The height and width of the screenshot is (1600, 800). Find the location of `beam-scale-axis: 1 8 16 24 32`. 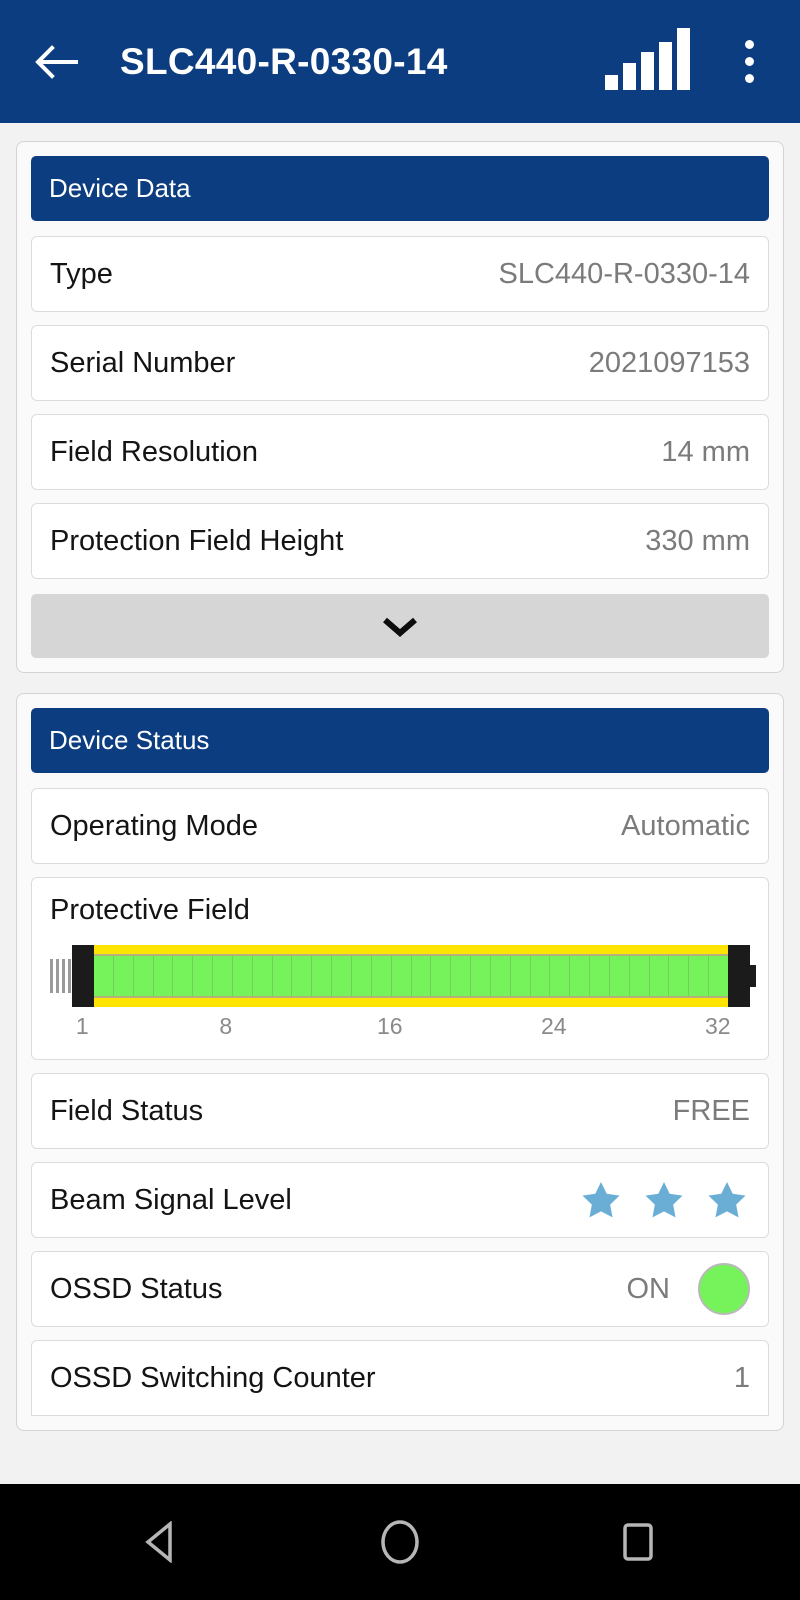

beam-scale-axis: 1 8 16 24 32 is located at coordinates (401, 1029).